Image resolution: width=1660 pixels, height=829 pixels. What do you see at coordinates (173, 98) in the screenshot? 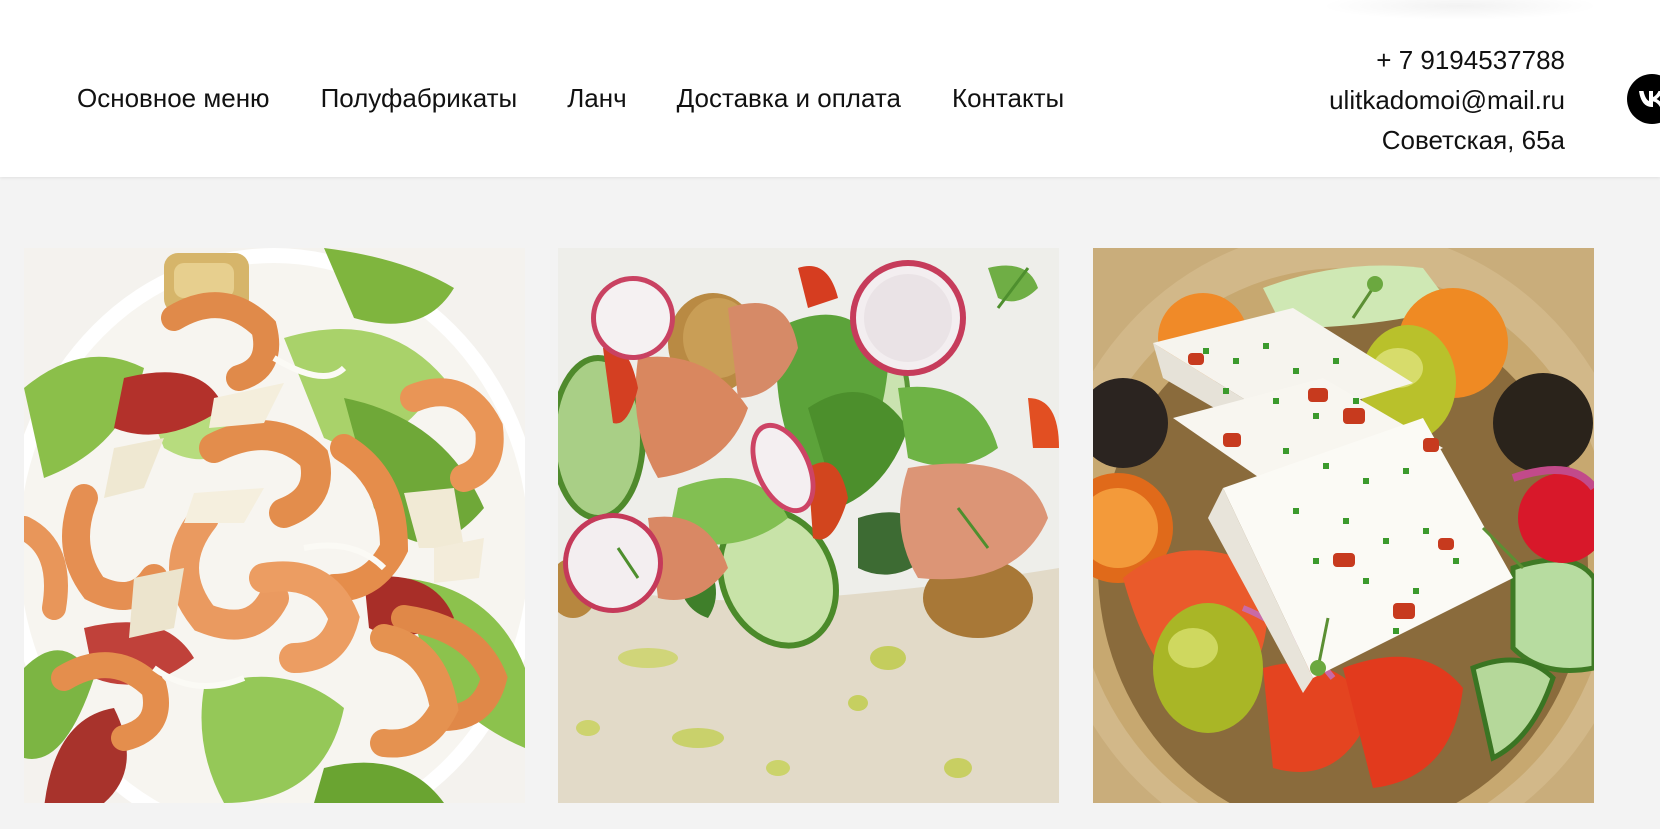
I see `nav-item-main-menu: Основное меню` at bounding box center [173, 98].